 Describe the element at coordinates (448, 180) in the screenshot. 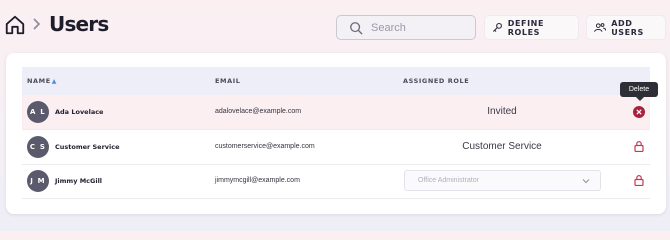

I see `role-select-placeholder: Office Administrator` at that location.